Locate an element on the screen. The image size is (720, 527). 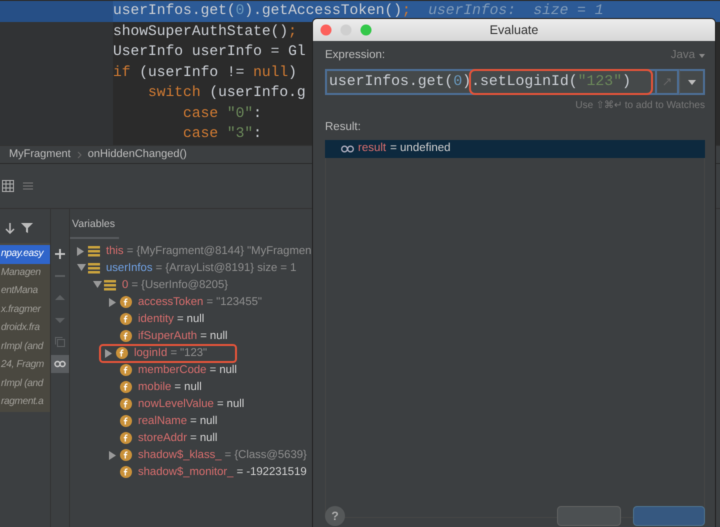
code-line: if (userInfo != null) is located at coordinates (205, 73).